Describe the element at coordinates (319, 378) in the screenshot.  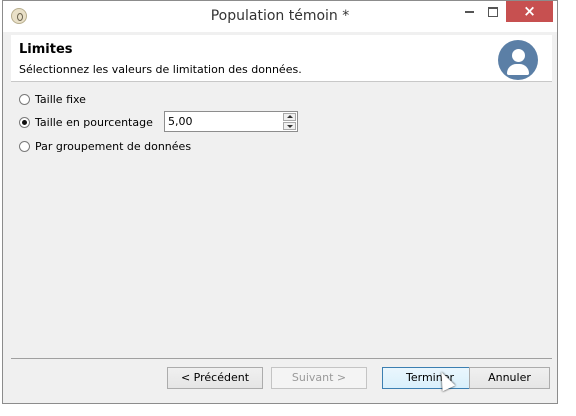
I see `next-button: Suivant >` at that location.